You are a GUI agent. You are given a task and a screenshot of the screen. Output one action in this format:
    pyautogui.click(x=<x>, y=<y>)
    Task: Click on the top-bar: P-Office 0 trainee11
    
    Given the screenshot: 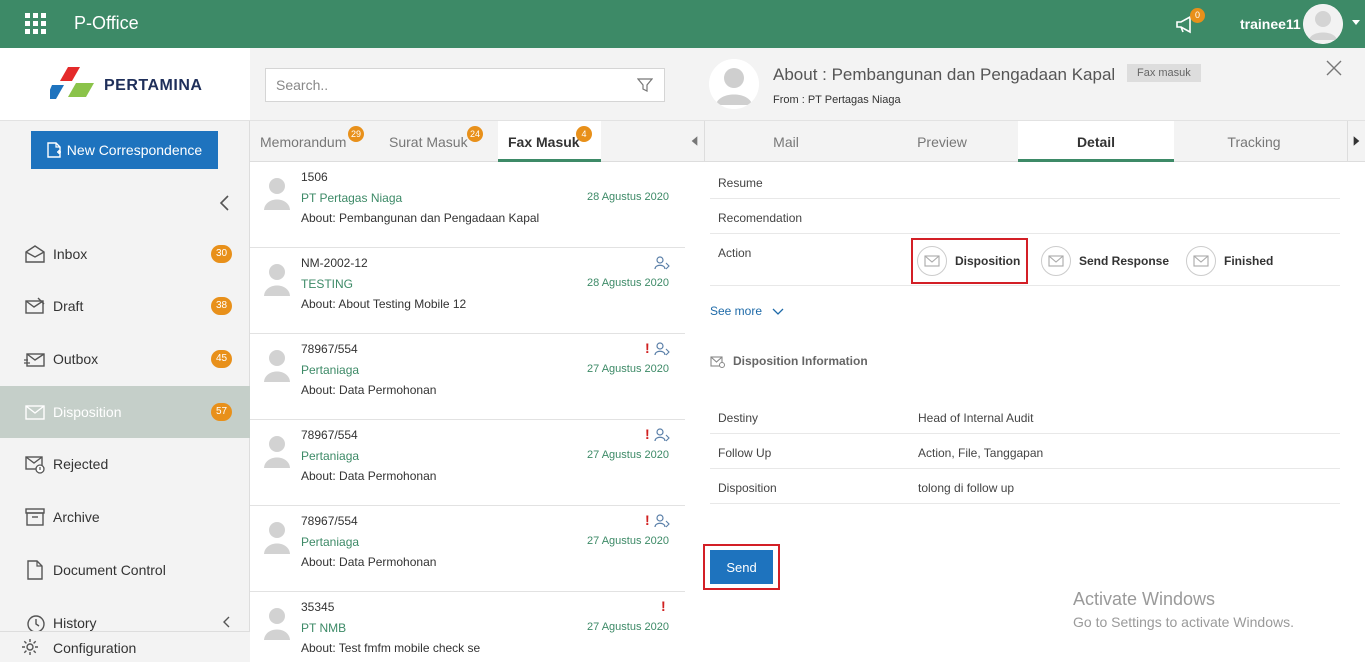 What is the action you would take?
    pyautogui.click(x=682, y=24)
    